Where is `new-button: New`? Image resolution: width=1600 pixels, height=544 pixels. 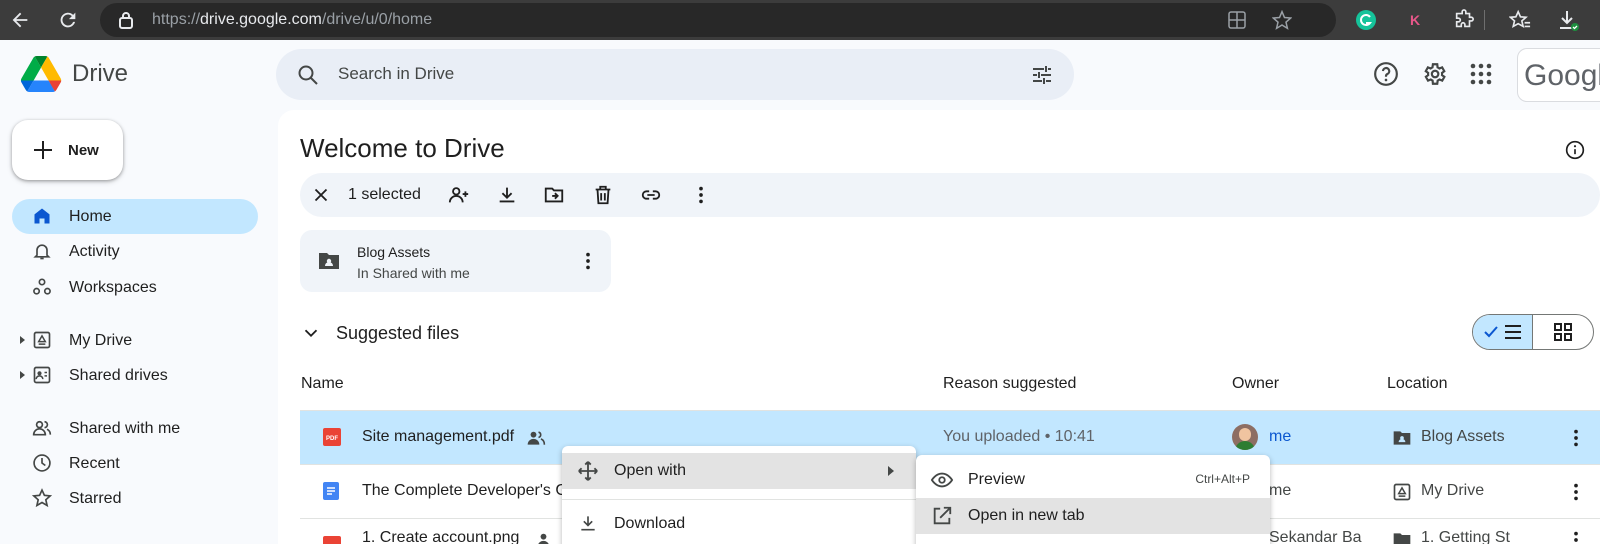 new-button: New is located at coordinates (67, 150).